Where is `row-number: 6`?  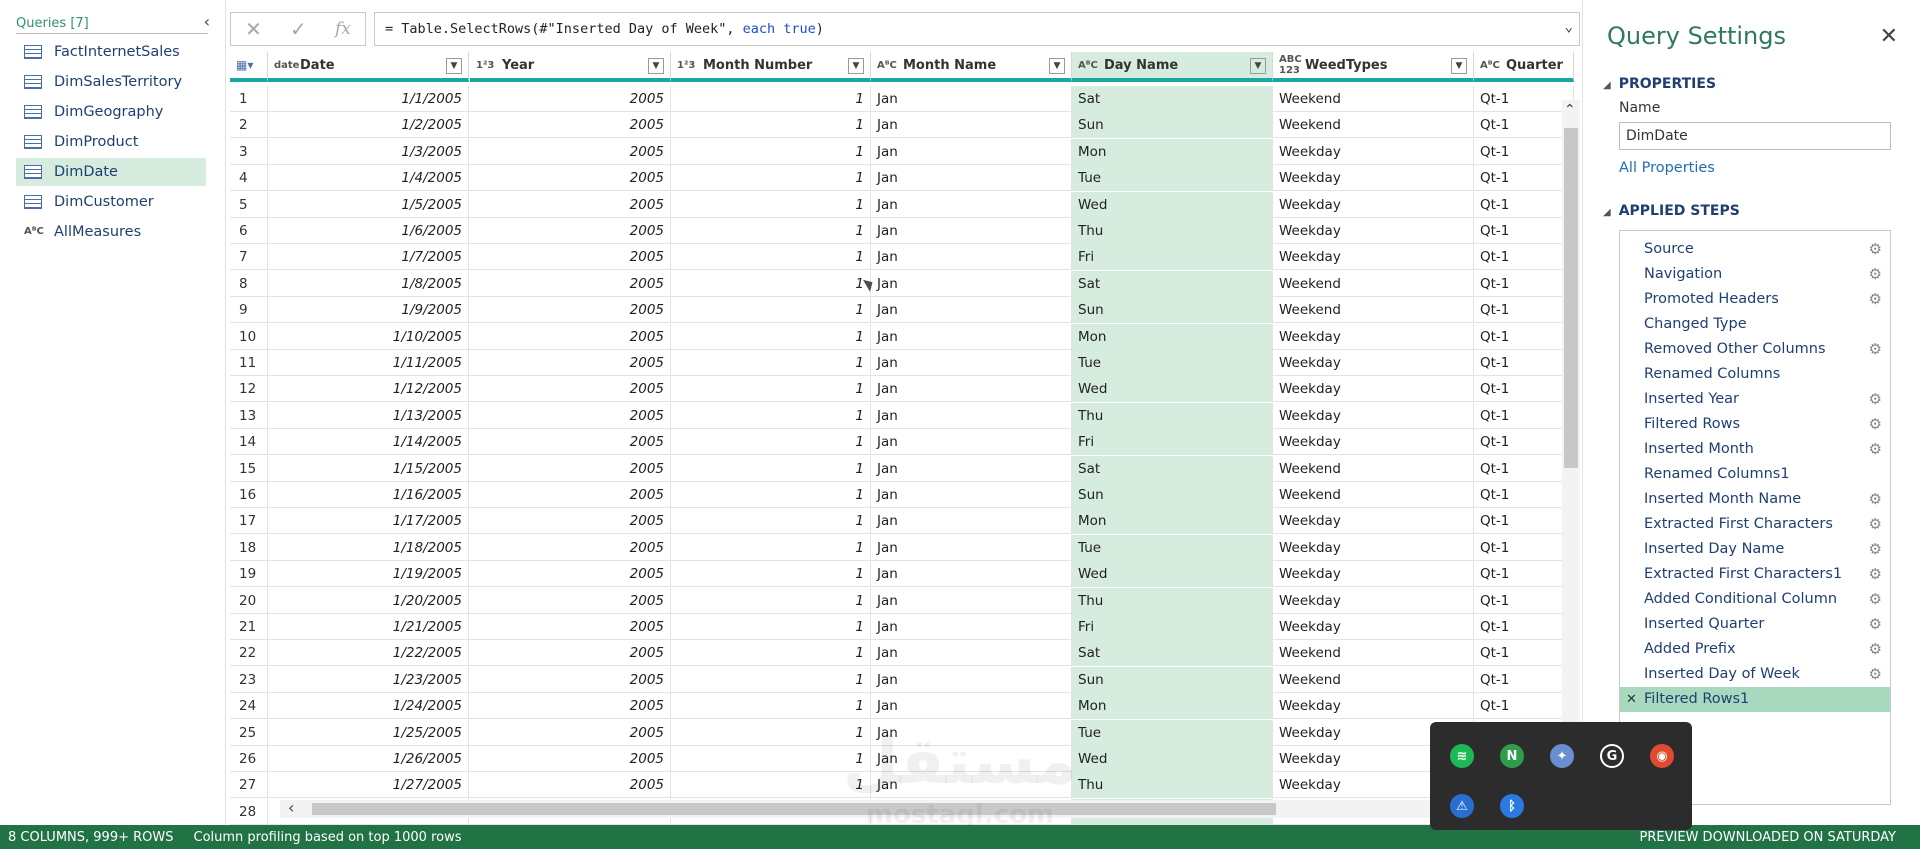
row-number: 6 is located at coordinates (249, 231).